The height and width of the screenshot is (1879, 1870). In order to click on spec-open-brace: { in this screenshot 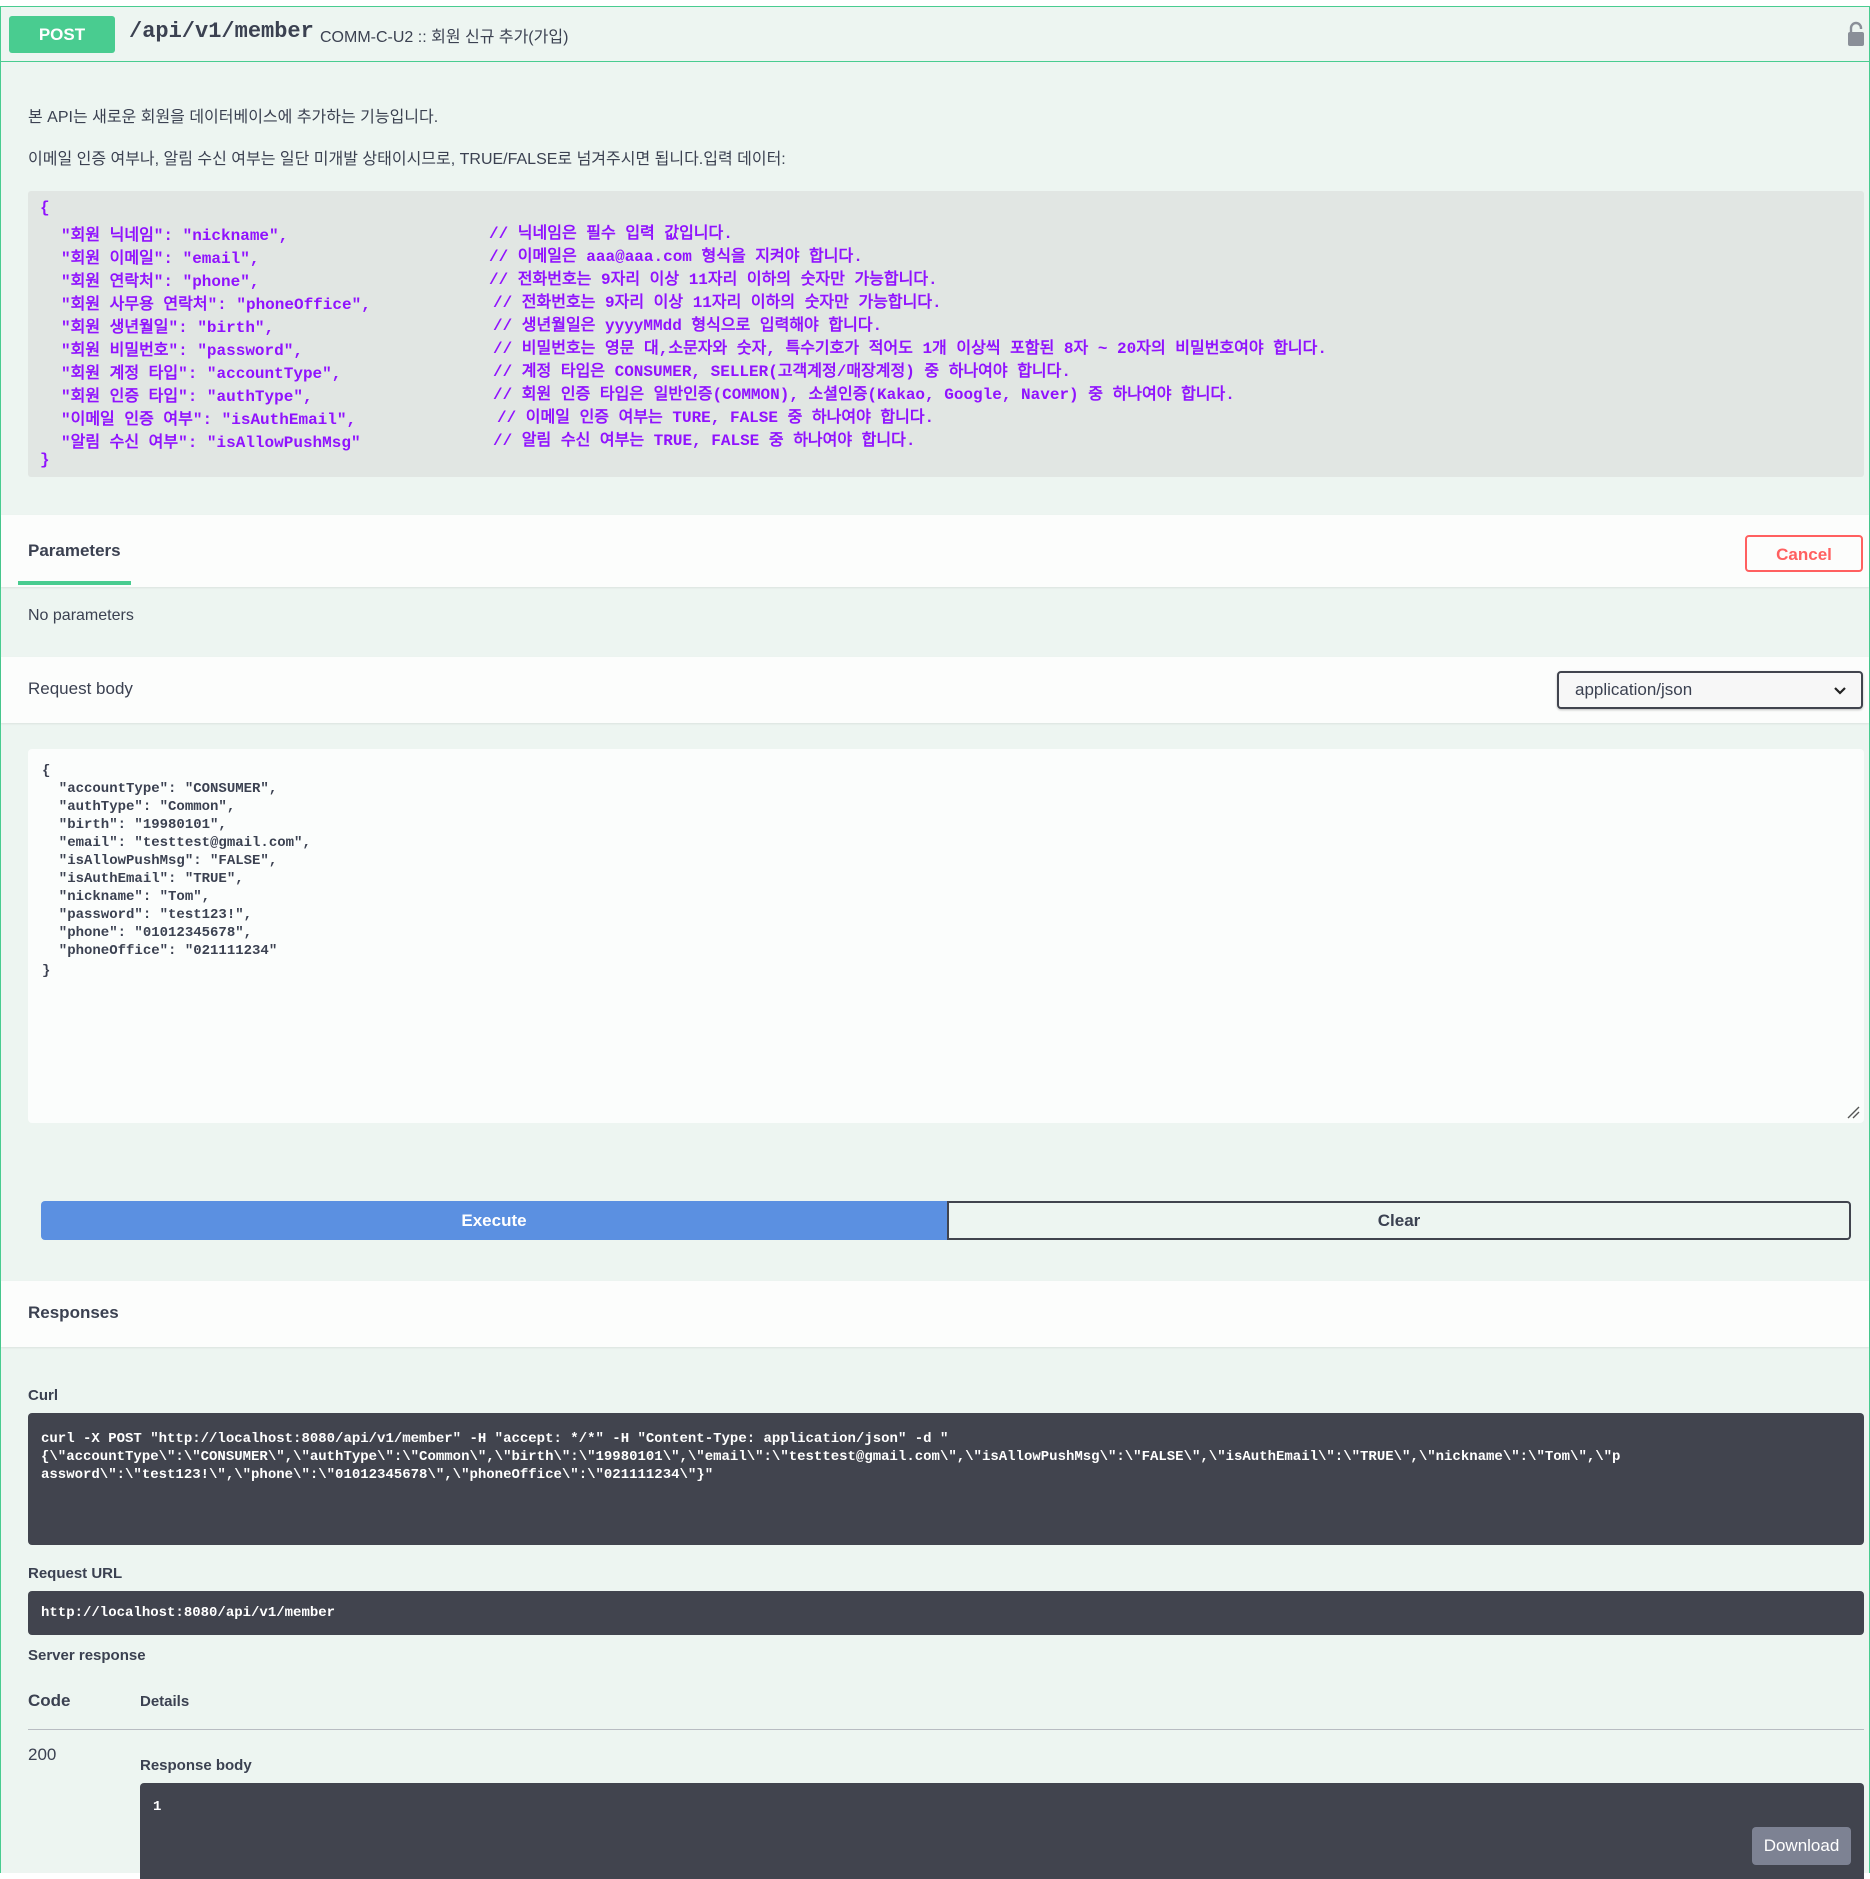, I will do `click(45, 208)`.